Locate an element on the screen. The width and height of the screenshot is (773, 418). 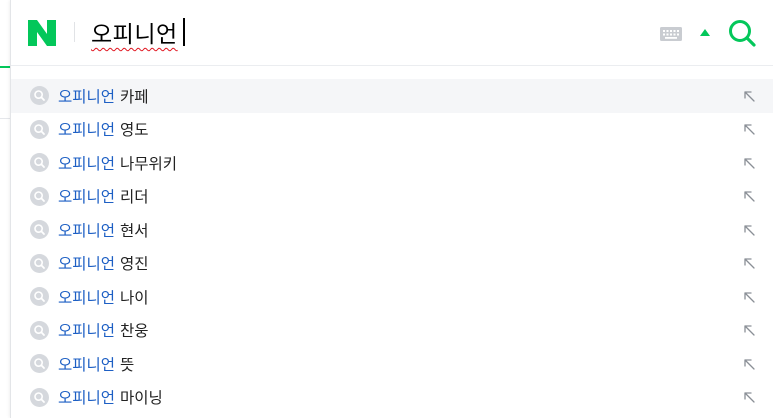
suggestion-text: 오피니언 찬웅 is located at coordinates (103, 330).